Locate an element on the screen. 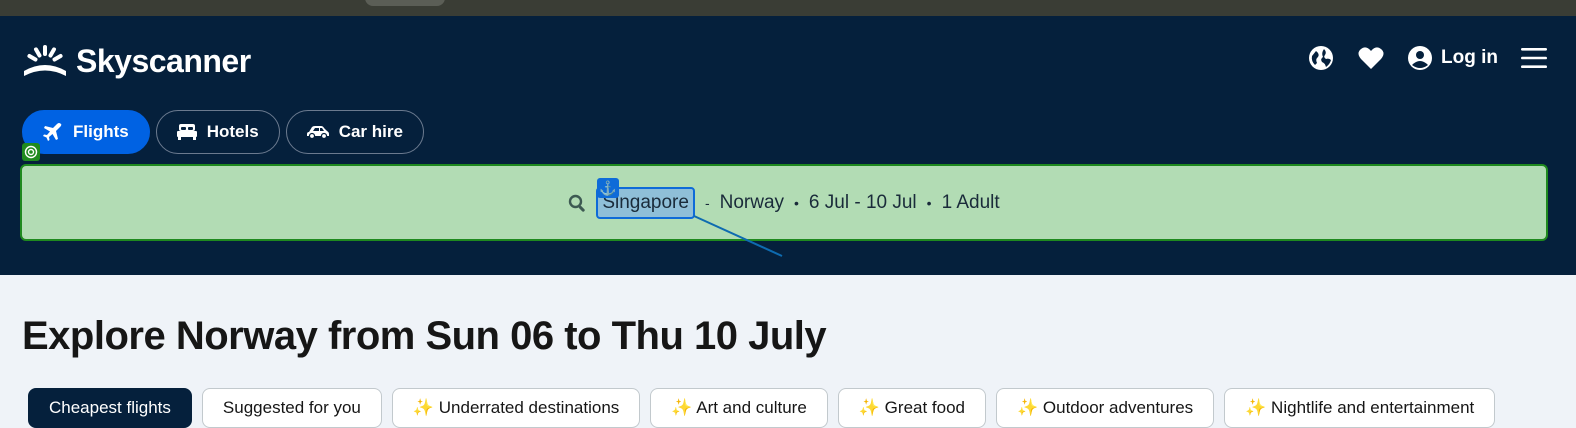  skyscanner-logo: Skyscanner is located at coordinates (136, 61).